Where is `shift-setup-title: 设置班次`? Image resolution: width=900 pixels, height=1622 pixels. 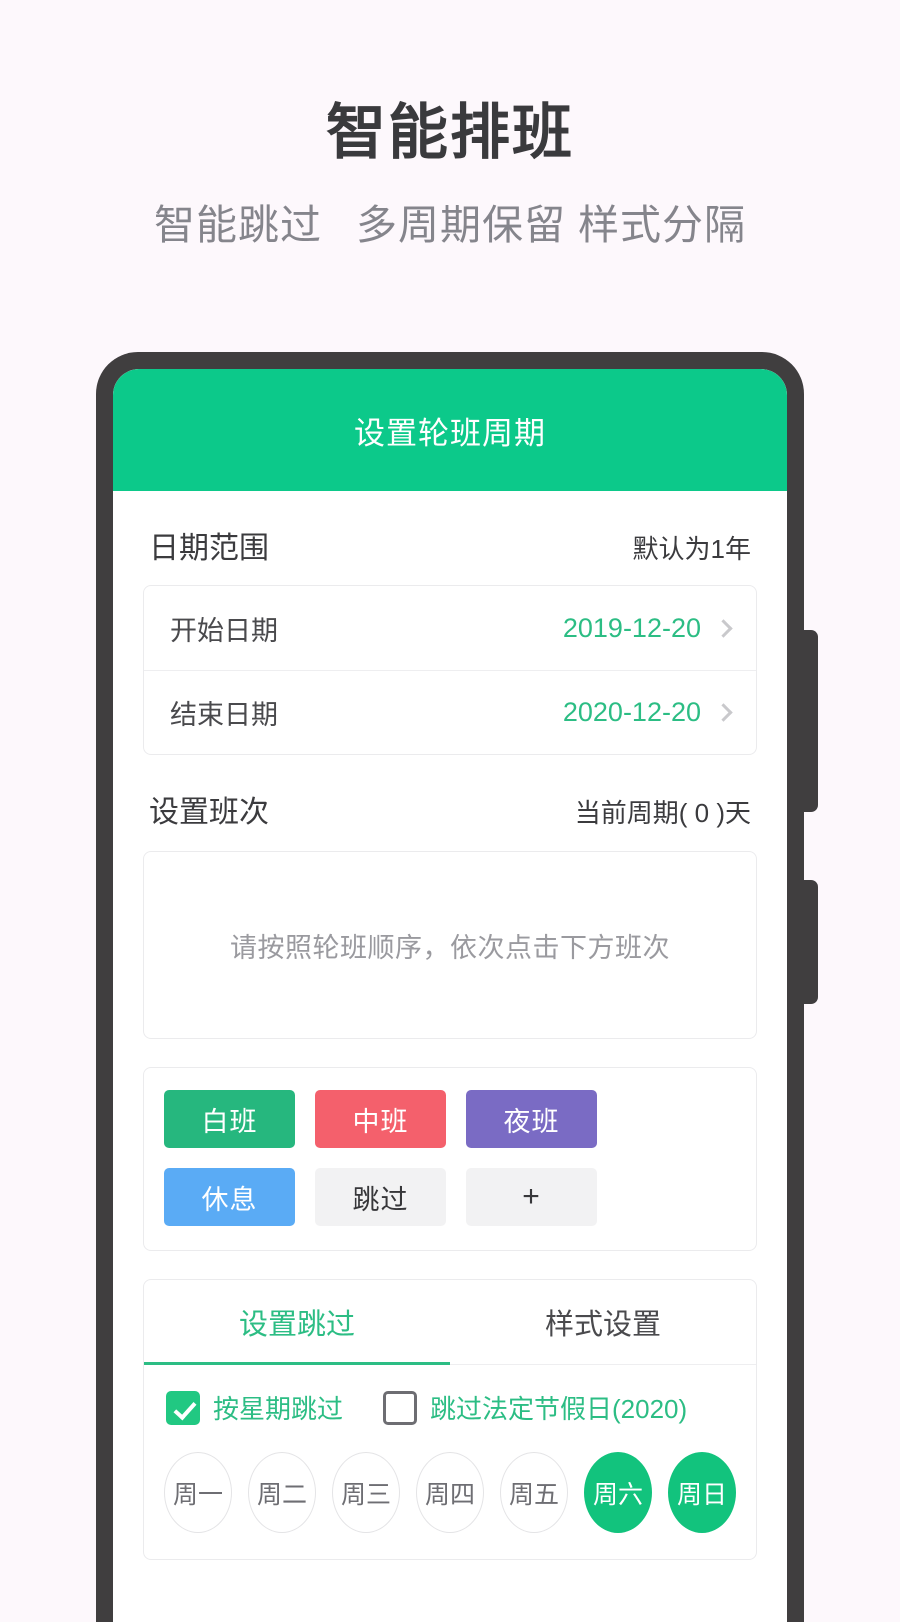
shift-setup-title: 设置班次 is located at coordinates (209, 812).